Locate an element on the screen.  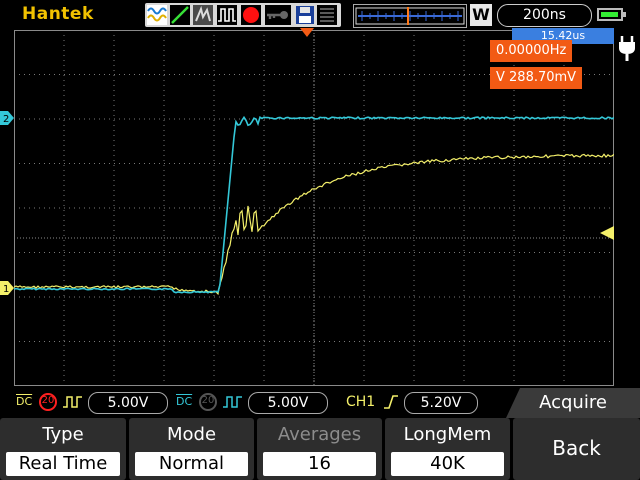
softkey-averages-value: 16 is located at coordinates (319, 464).